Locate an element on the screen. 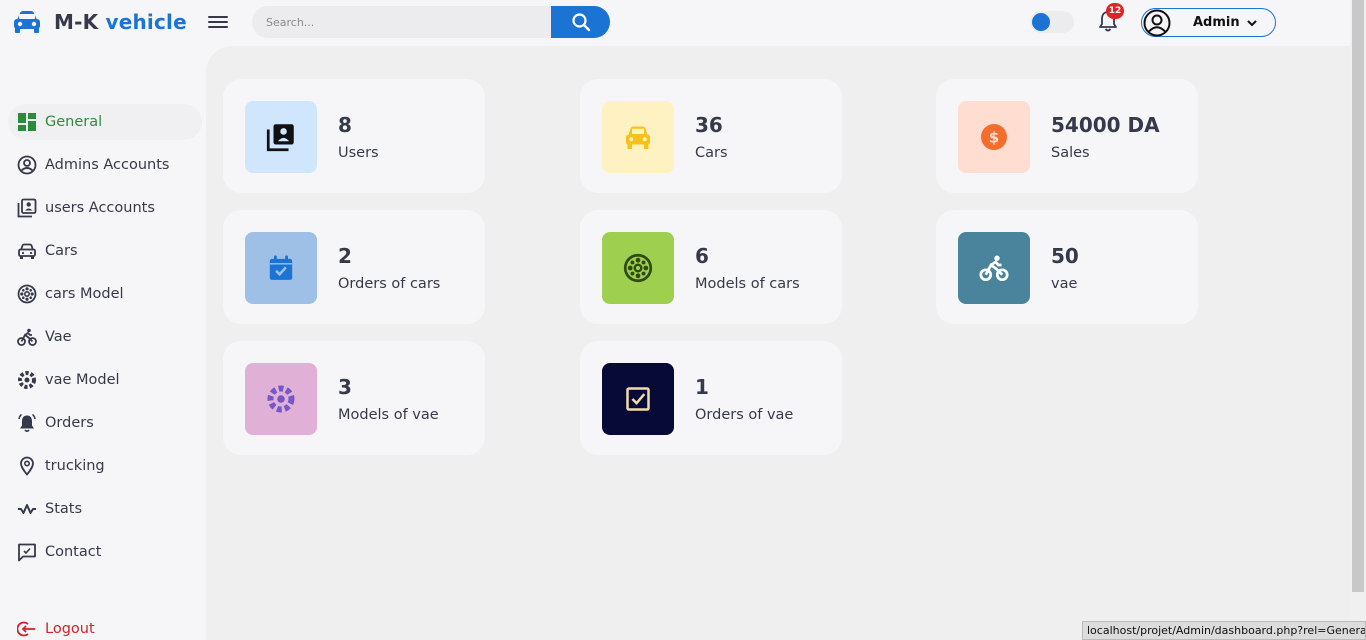 This screenshot has height=640, width=1366. checkbox-icon is located at coordinates (638, 399).